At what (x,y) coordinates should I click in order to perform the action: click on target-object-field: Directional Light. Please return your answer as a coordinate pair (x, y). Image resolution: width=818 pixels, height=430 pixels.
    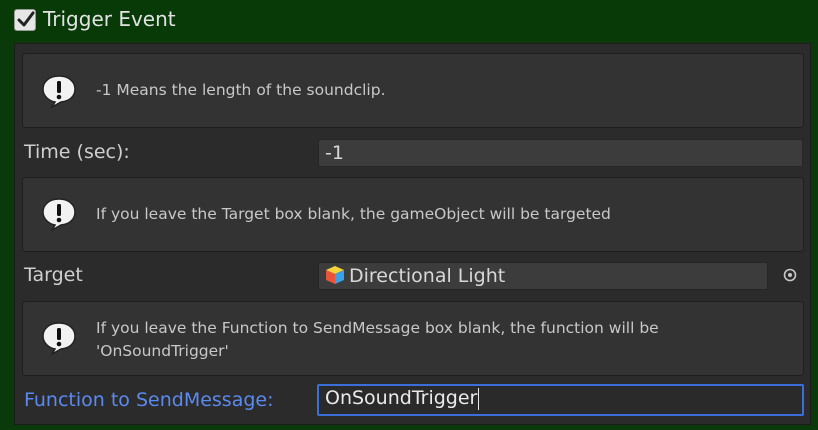
    Looking at the image, I should click on (543, 276).